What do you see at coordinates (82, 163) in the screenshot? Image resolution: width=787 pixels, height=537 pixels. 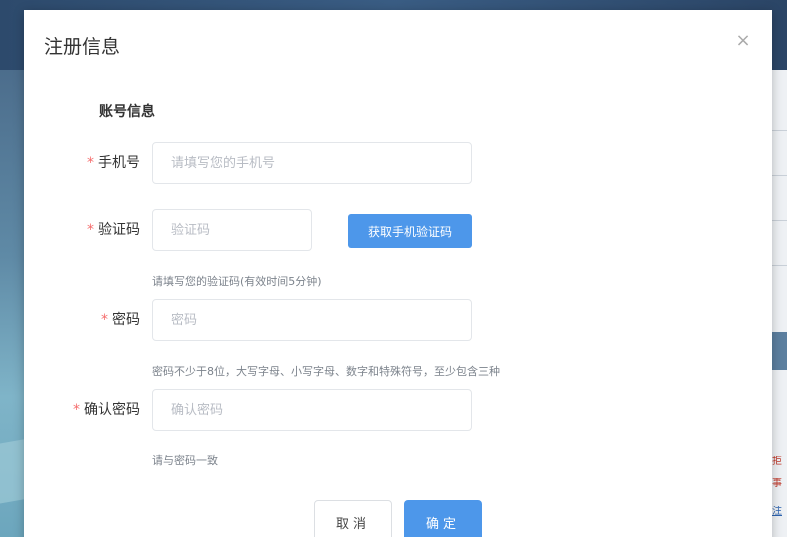 I see `phone-label: * 手机号` at bounding box center [82, 163].